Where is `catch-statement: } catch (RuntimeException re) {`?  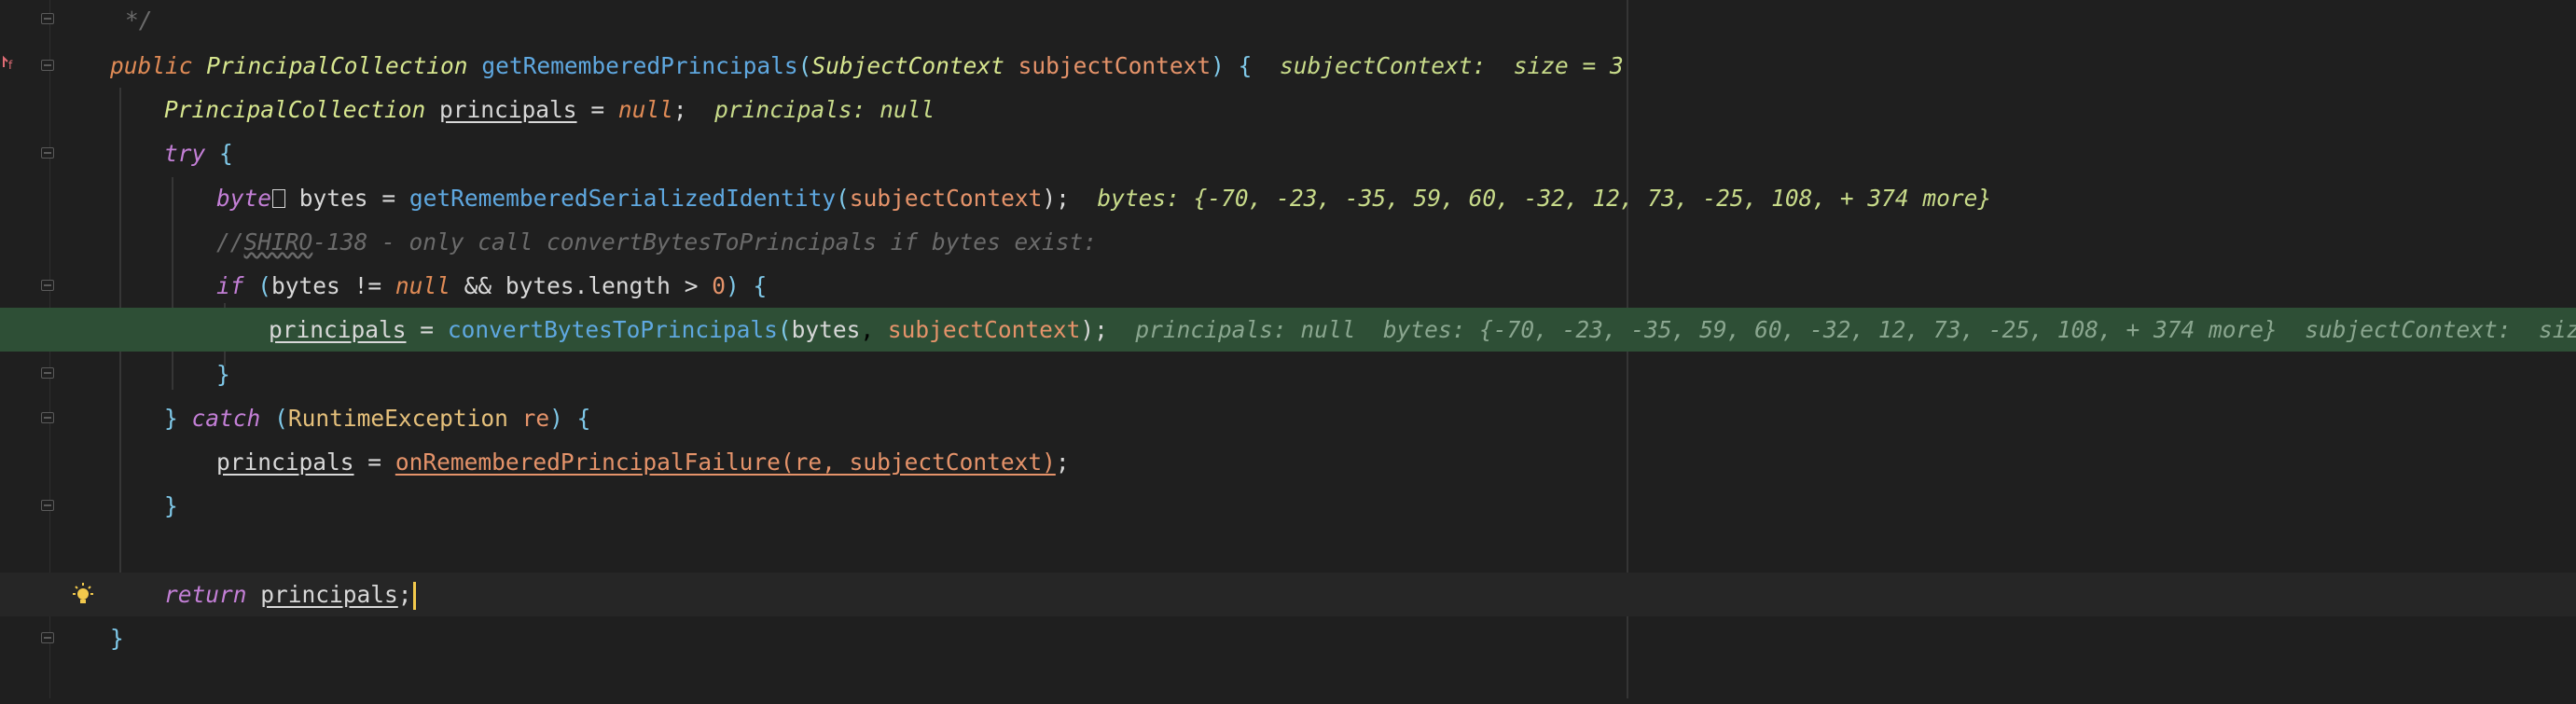
catch-statement: } catch (RuntimeException re) { is located at coordinates (377, 419).